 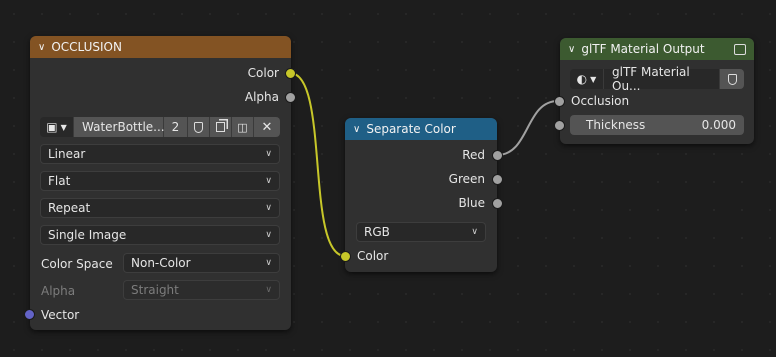 What do you see at coordinates (263, 73) in the screenshot?
I see `output-color-label: Color` at bounding box center [263, 73].